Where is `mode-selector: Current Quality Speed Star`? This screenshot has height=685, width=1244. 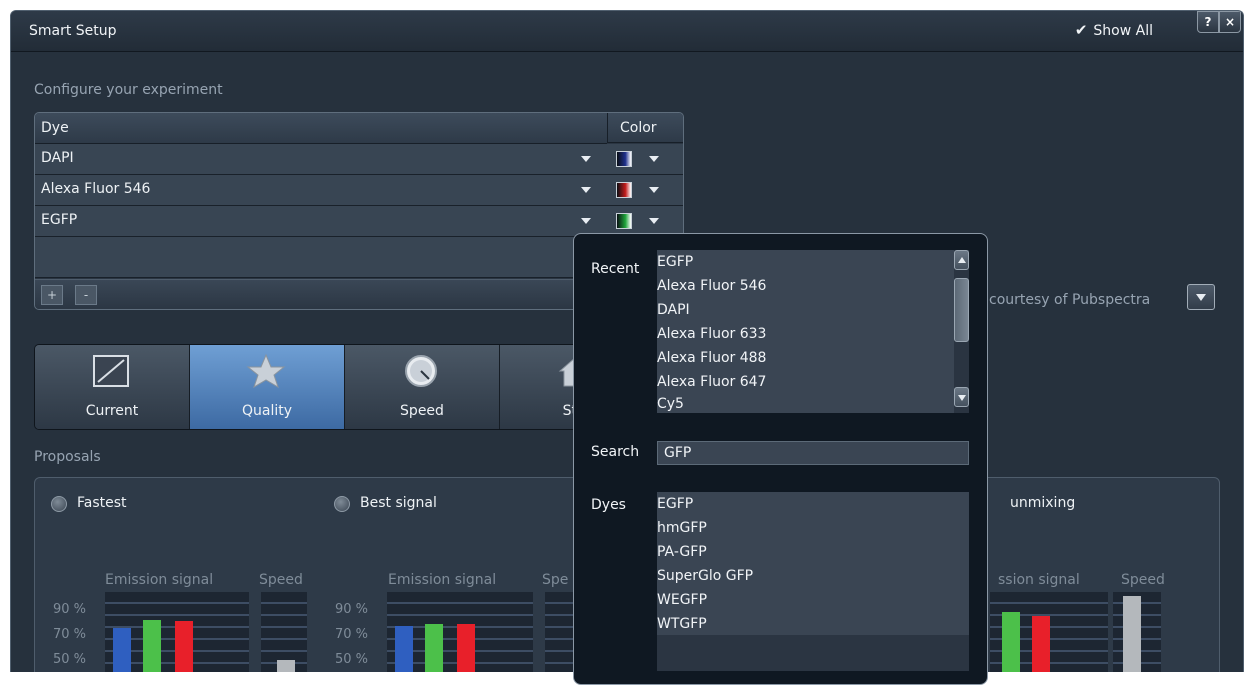
mode-selector: Current Quality Speed Star is located at coordinates (315, 387).